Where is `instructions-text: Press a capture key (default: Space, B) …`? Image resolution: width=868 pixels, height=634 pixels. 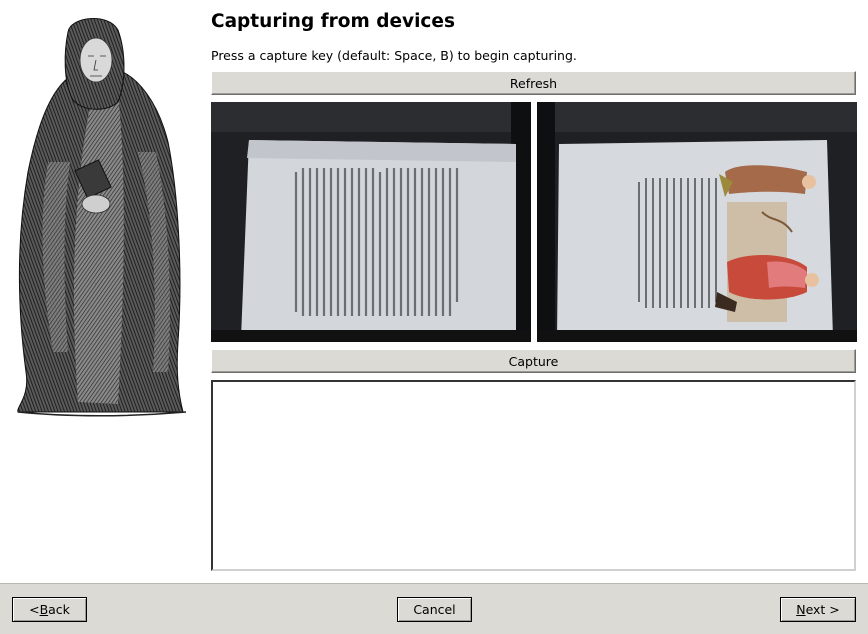
instructions-text: Press a capture key (default: Space, B) … is located at coordinates (394, 55).